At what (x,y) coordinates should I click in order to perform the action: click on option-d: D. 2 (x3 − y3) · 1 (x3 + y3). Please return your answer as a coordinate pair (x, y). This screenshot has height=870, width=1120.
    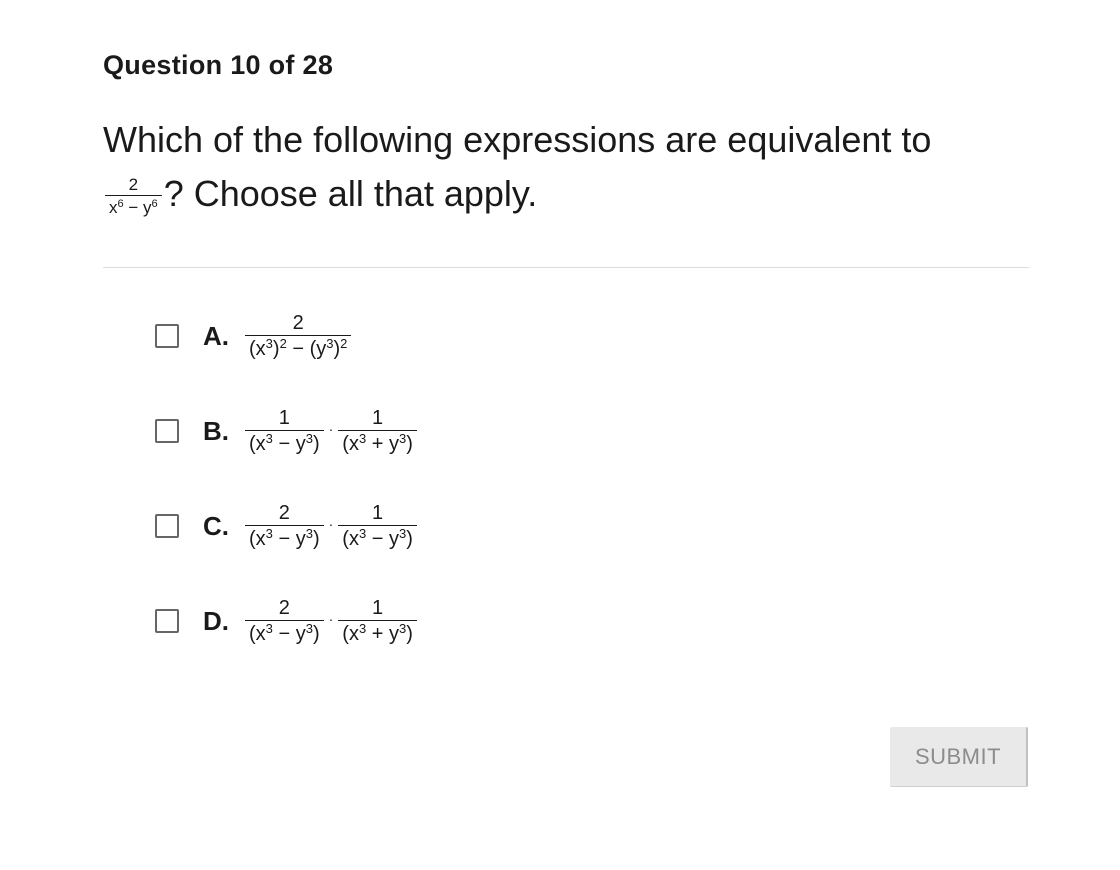
    Looking at the image, I should click on (287, 621).